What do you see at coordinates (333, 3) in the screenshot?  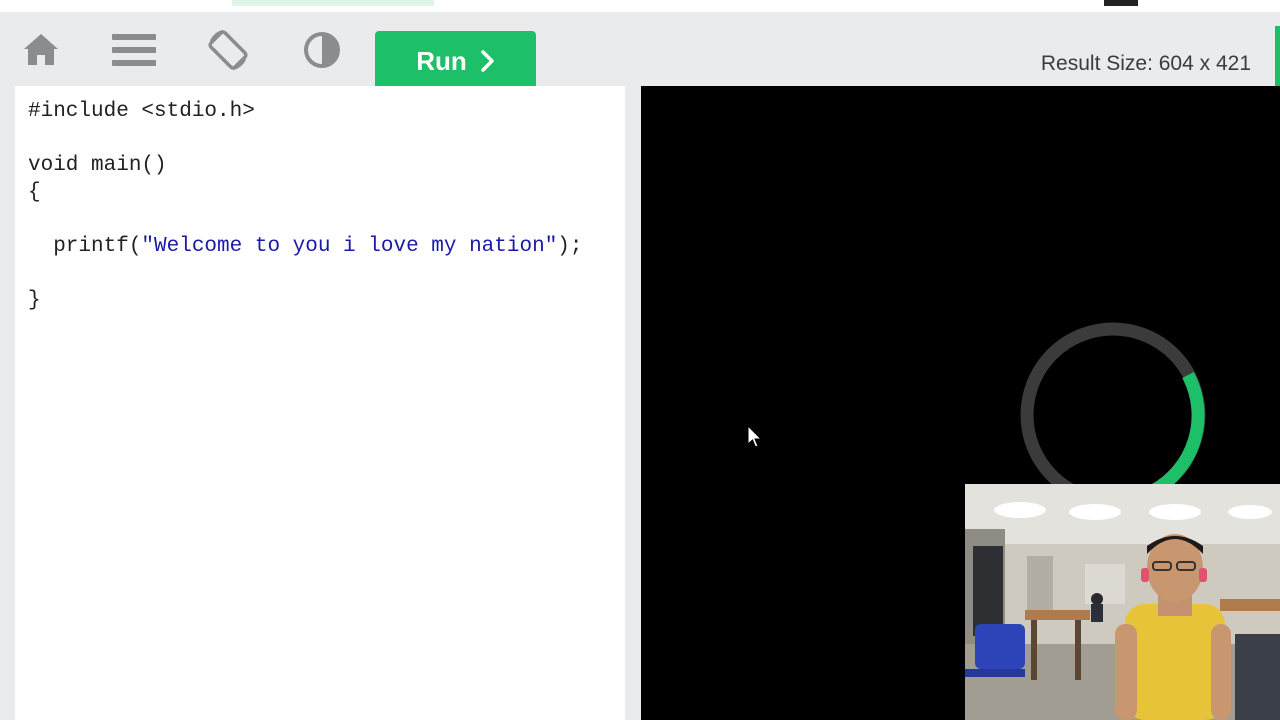 I see `tab-hint` at bounding box center [333, 3].